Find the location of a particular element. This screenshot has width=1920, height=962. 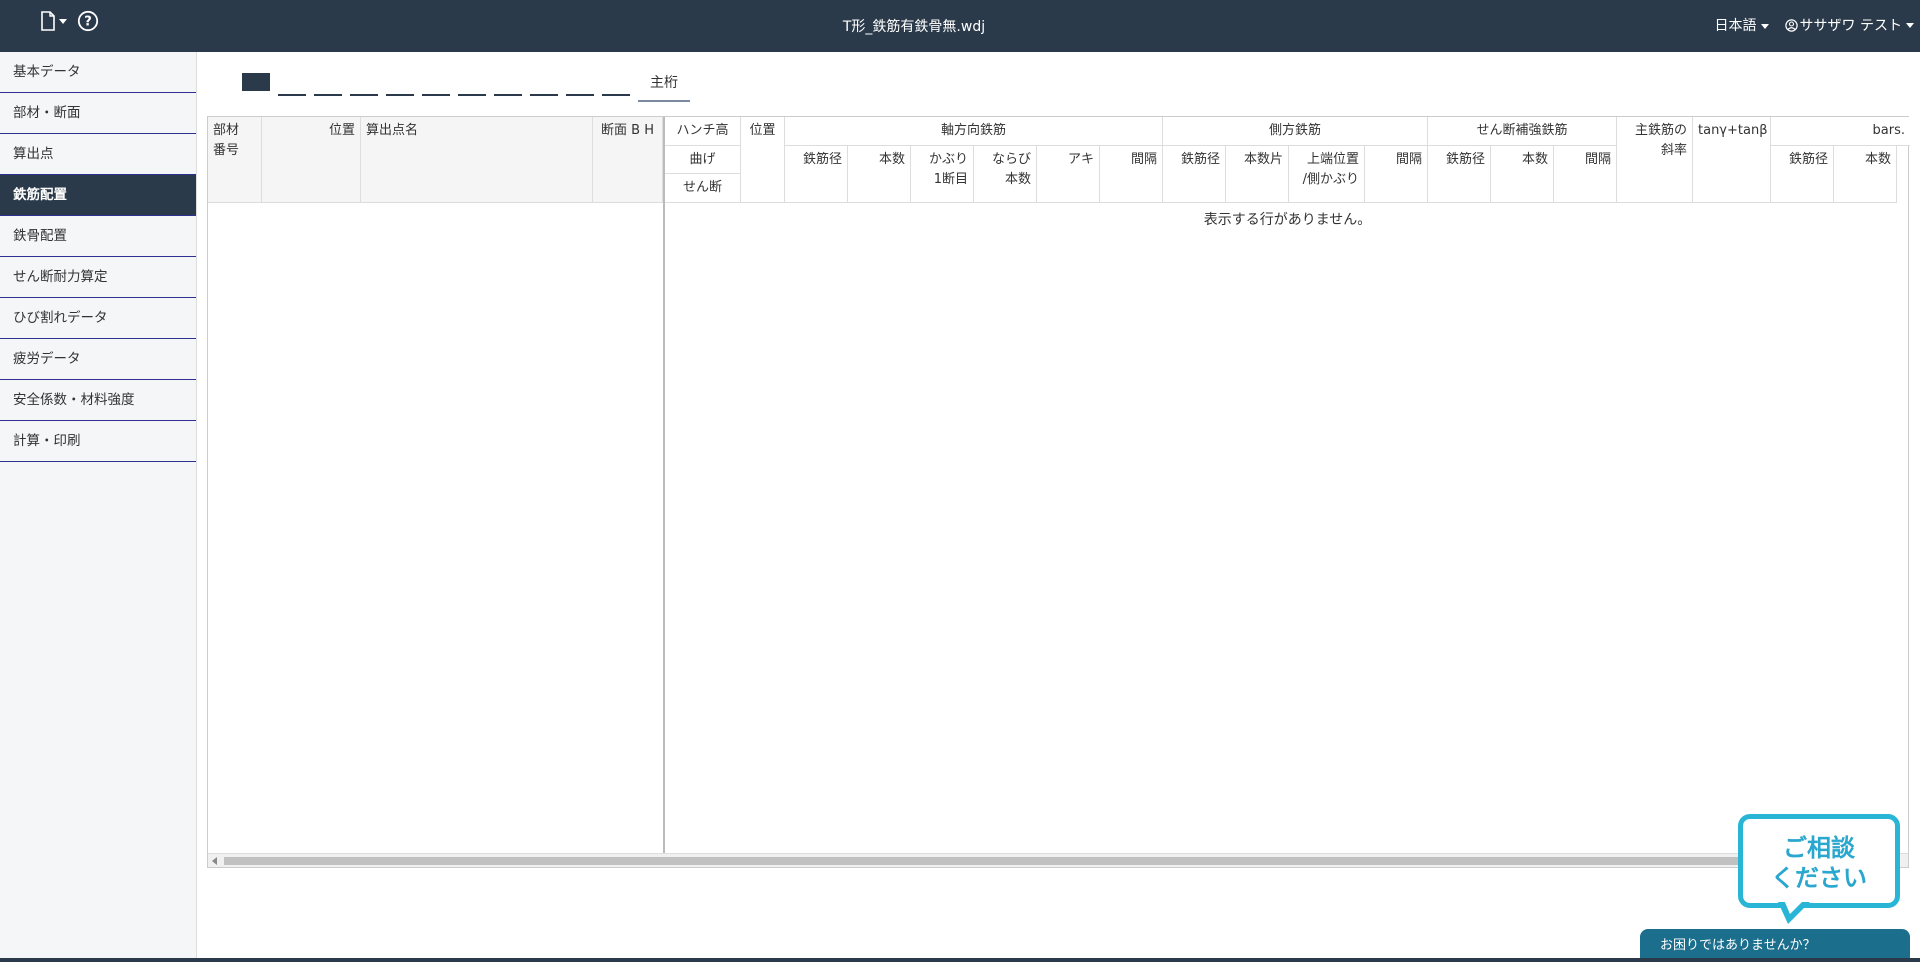

empty-rows-message: 表示する行がありません。 is located at coordinates (1287, 220).